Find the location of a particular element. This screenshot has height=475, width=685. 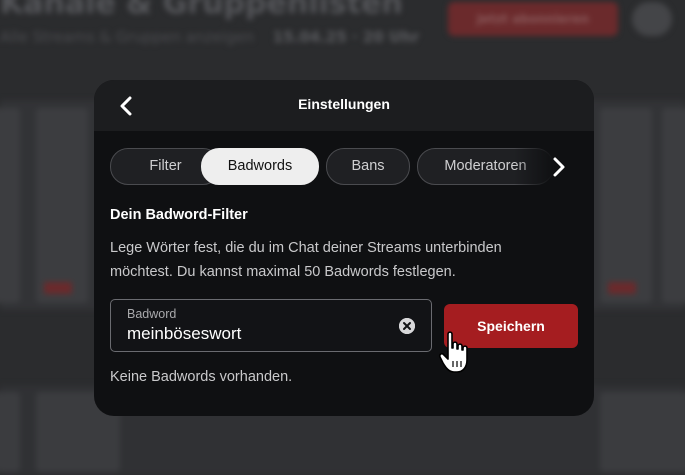

background-subtitle-text: Alle Streams & Gruppen anzeigen is located at coordinates (127, 37).